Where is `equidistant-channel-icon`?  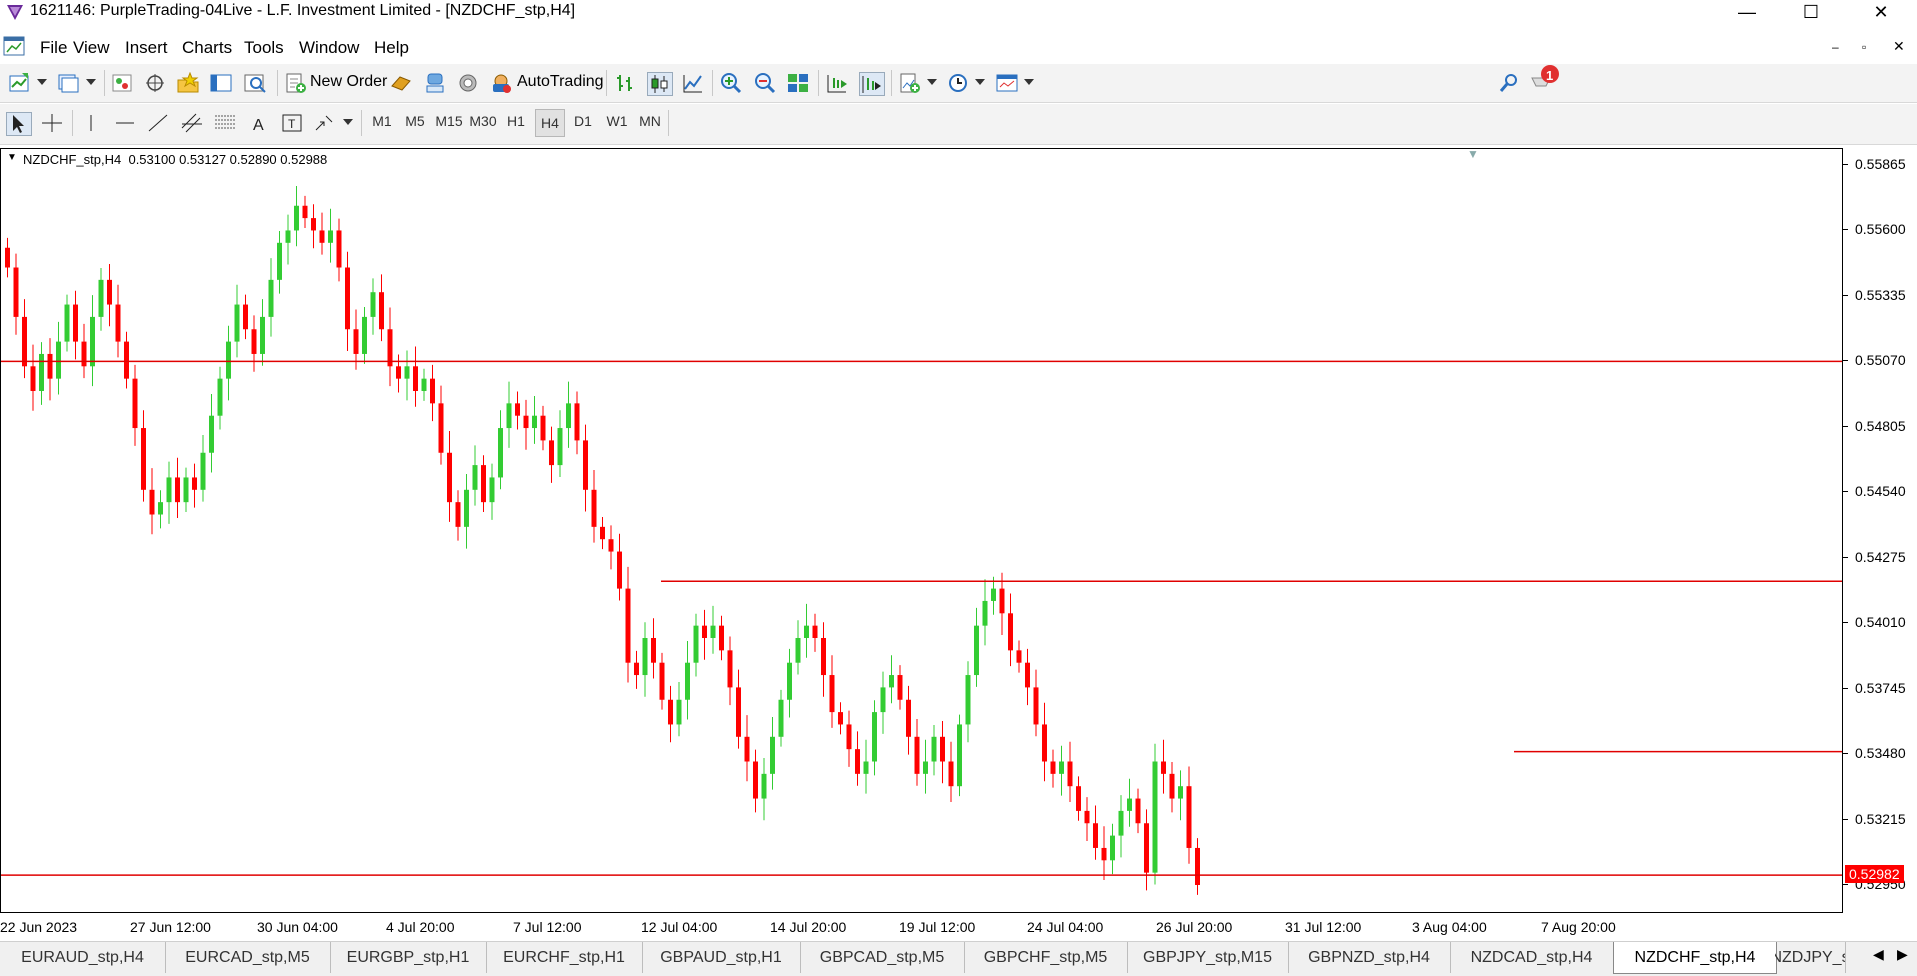
equidistant-channel-icon is located at coordinates (192, 123).